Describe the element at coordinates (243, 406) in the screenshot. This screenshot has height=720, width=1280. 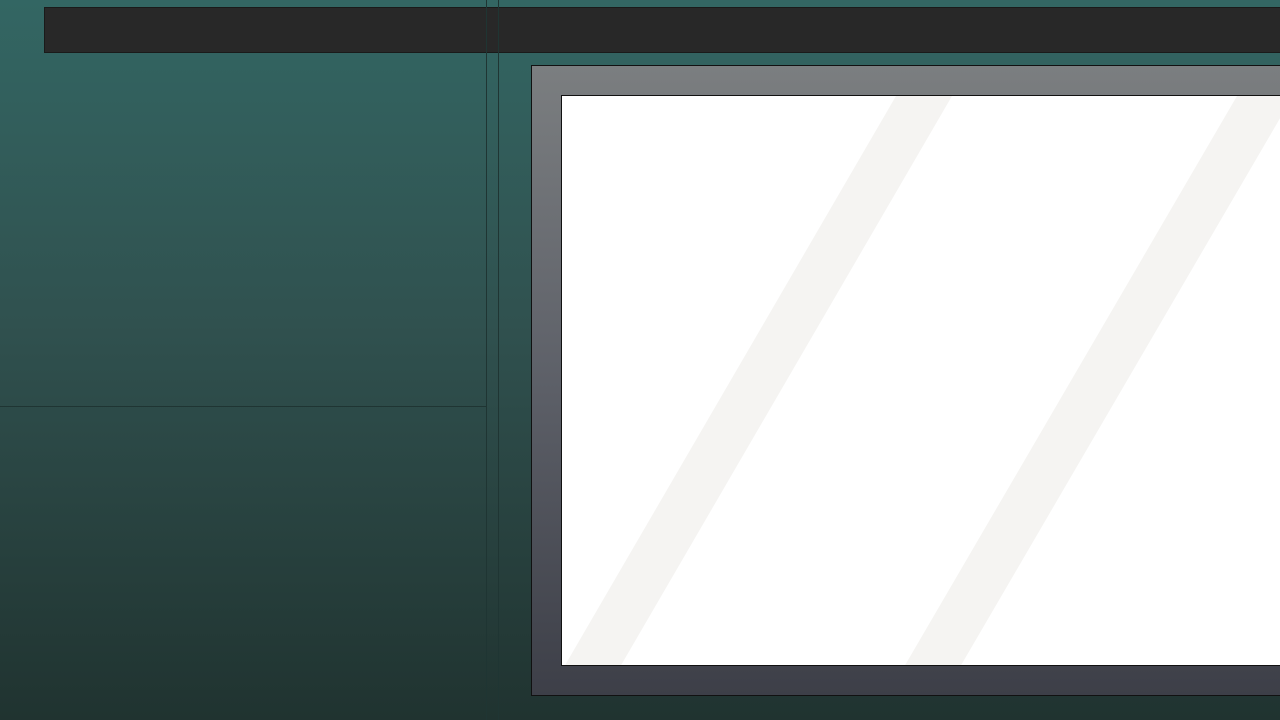
I see `left-panel-divider` at that location.